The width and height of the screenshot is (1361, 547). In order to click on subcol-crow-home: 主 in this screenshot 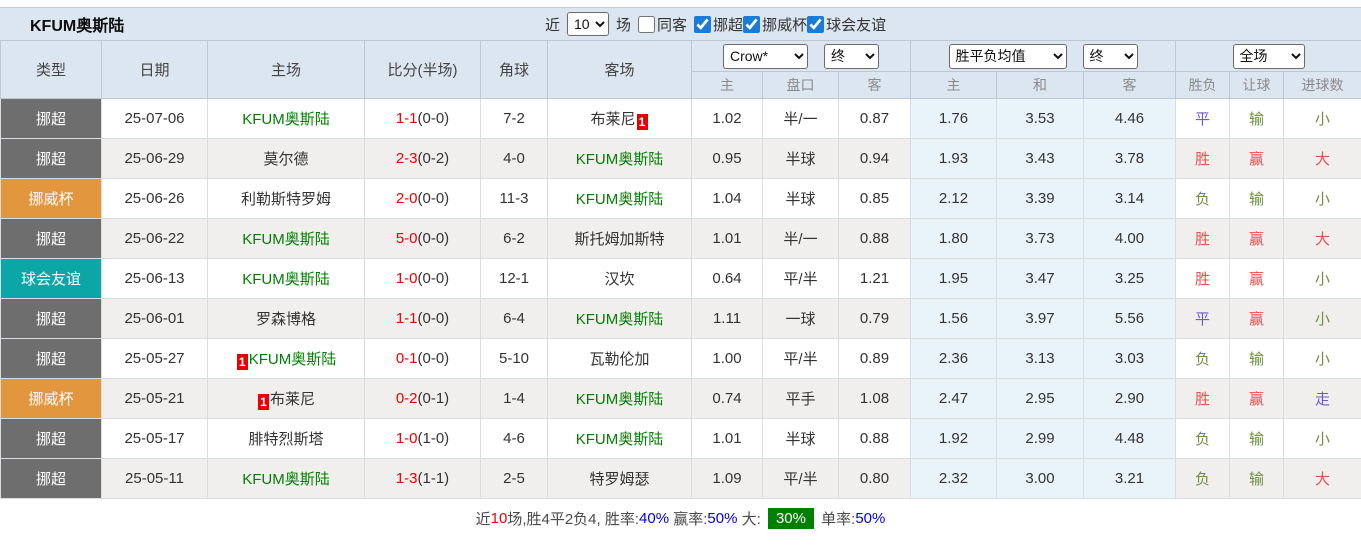, I will do `click(727, 85)`.